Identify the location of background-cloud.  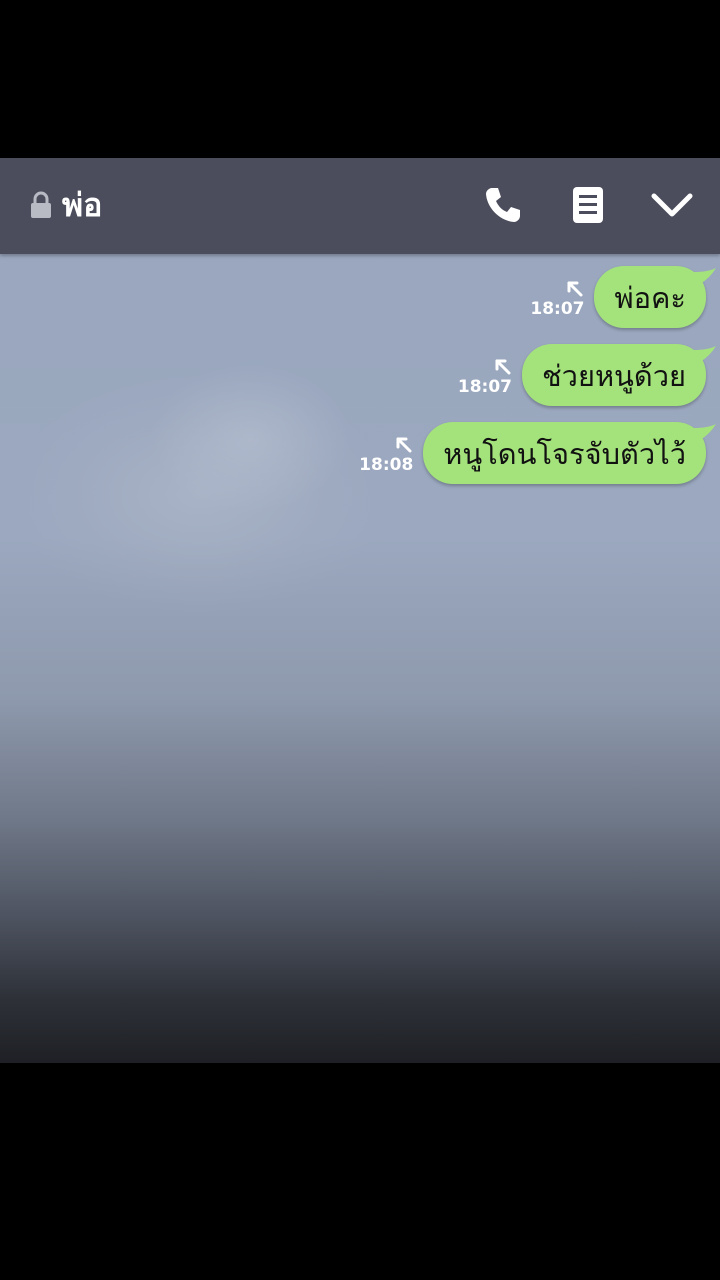
(250, 439).